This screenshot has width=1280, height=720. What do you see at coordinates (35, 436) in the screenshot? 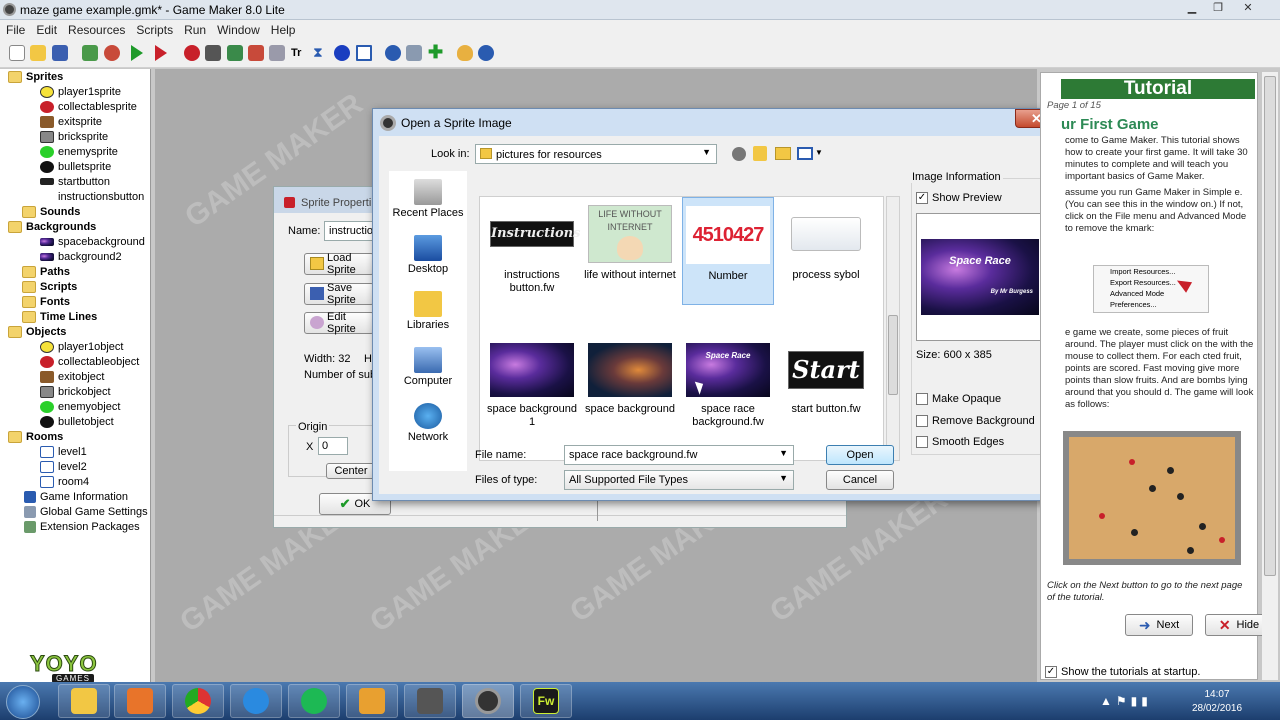
I see `tree-folder-rooms: Rooms` at bounding box center [35, 436].